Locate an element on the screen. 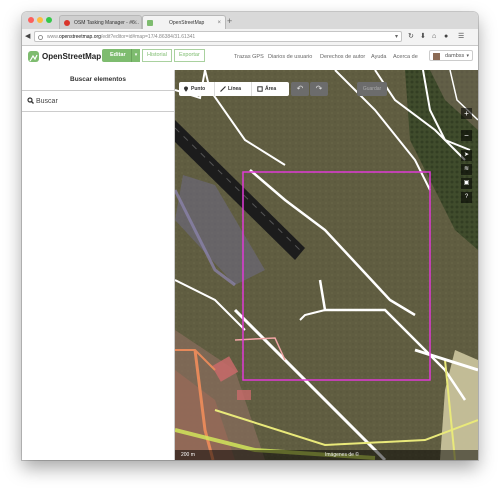  add-point-button: Punto is located at coordinates (197, 89).